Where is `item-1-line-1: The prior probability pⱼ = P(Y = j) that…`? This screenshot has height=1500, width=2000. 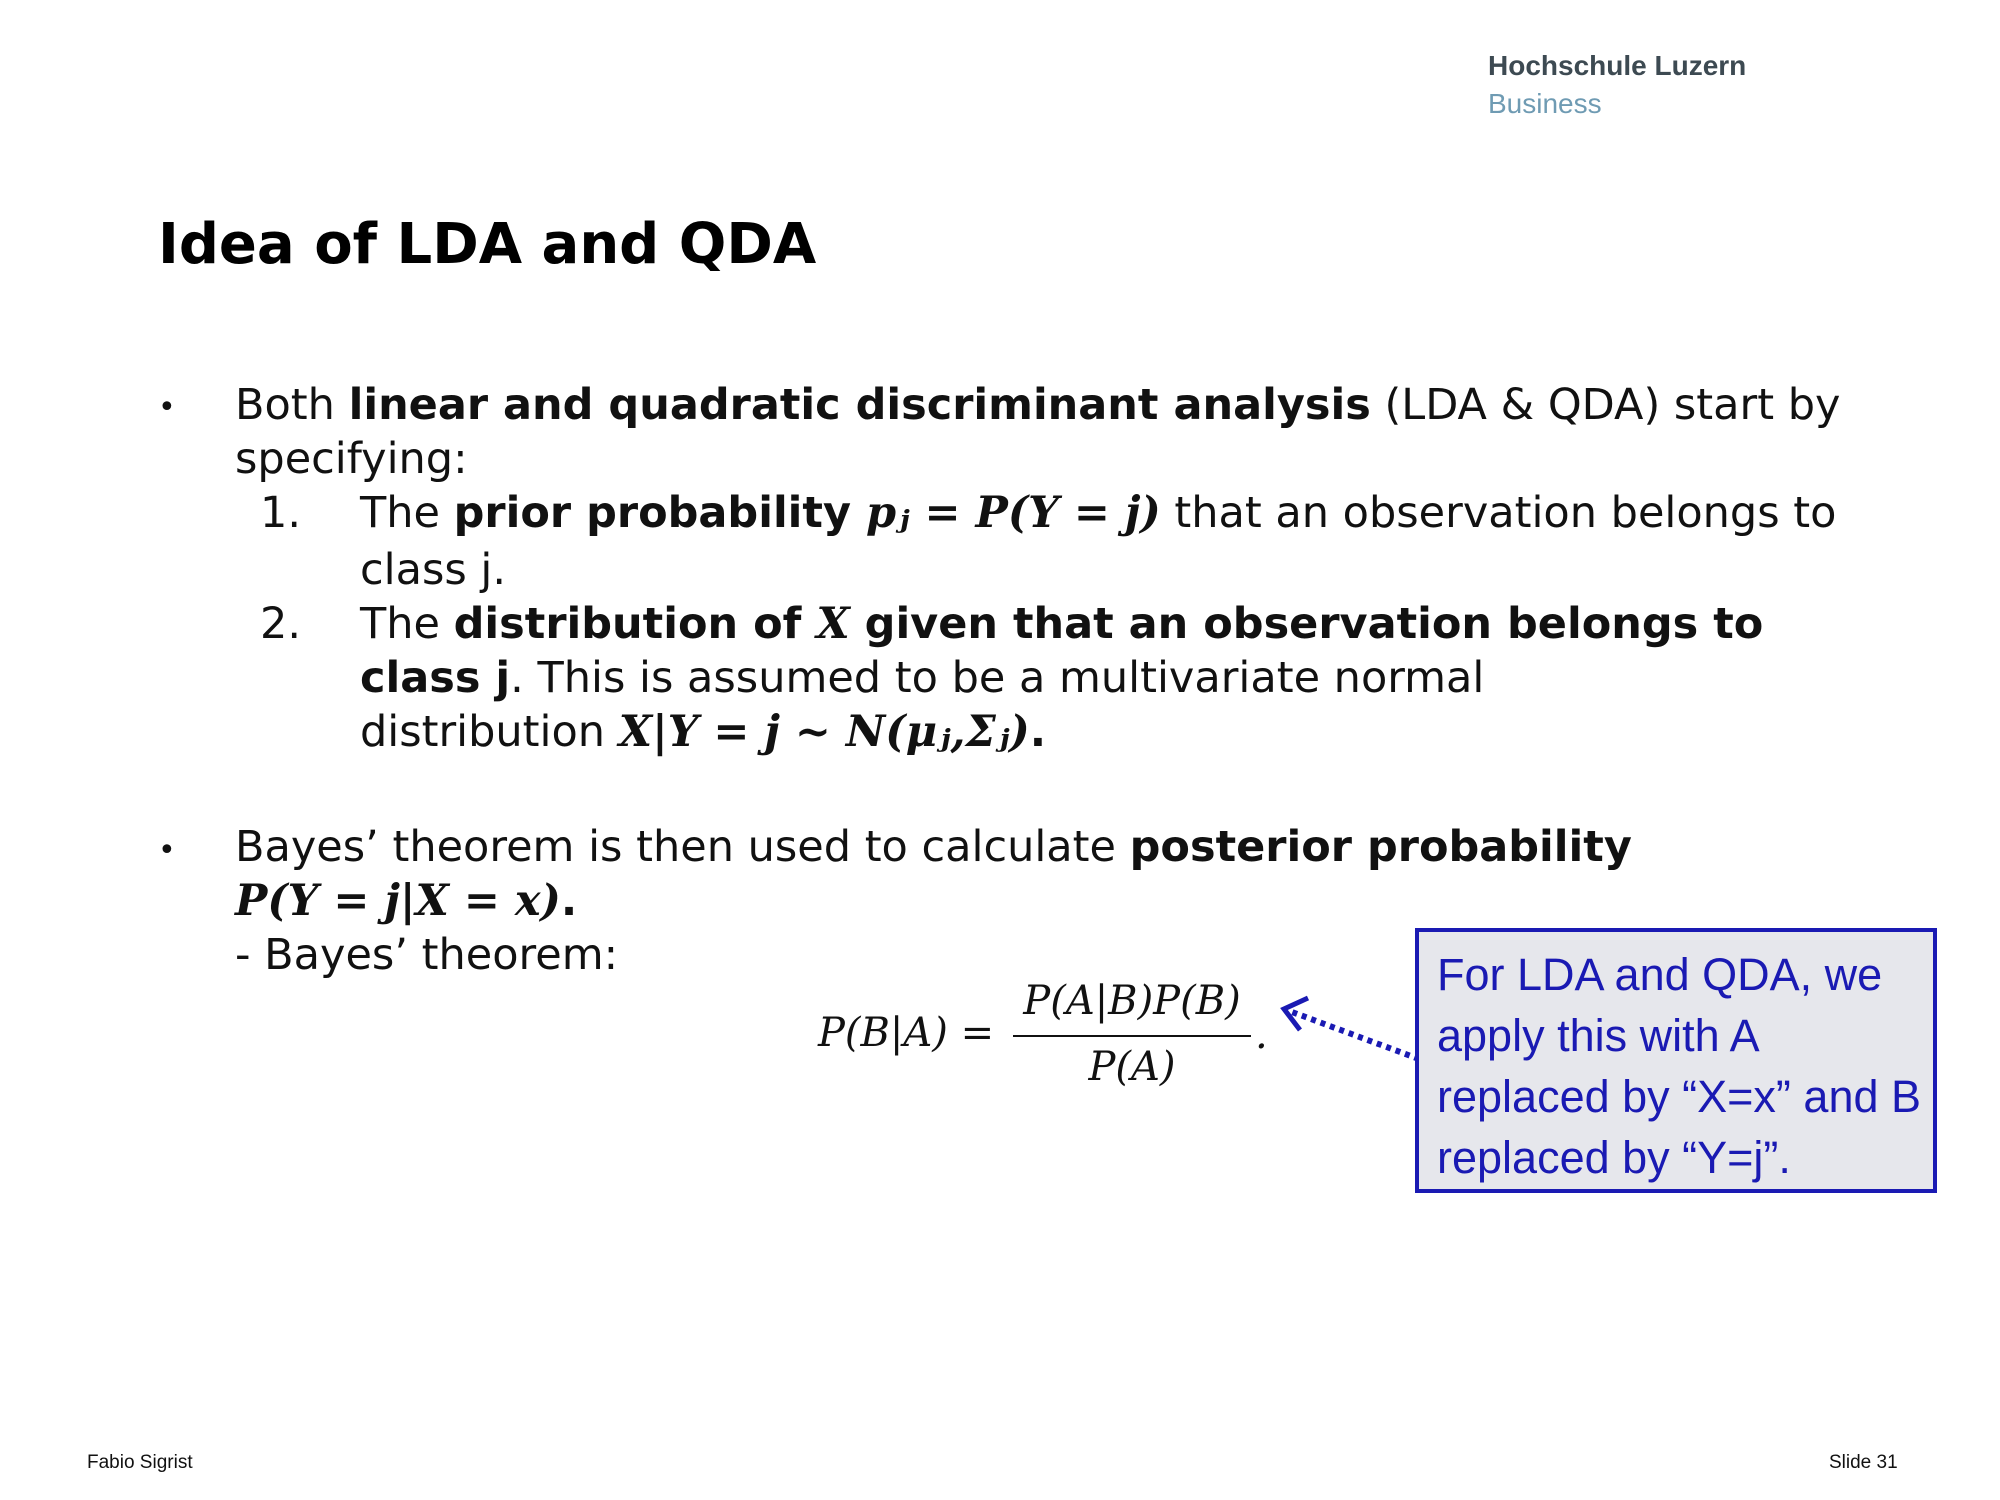 item-1-line-1: The prior probability pⱼ = P(Y = j) that… is located at coordinates (1098, 513).